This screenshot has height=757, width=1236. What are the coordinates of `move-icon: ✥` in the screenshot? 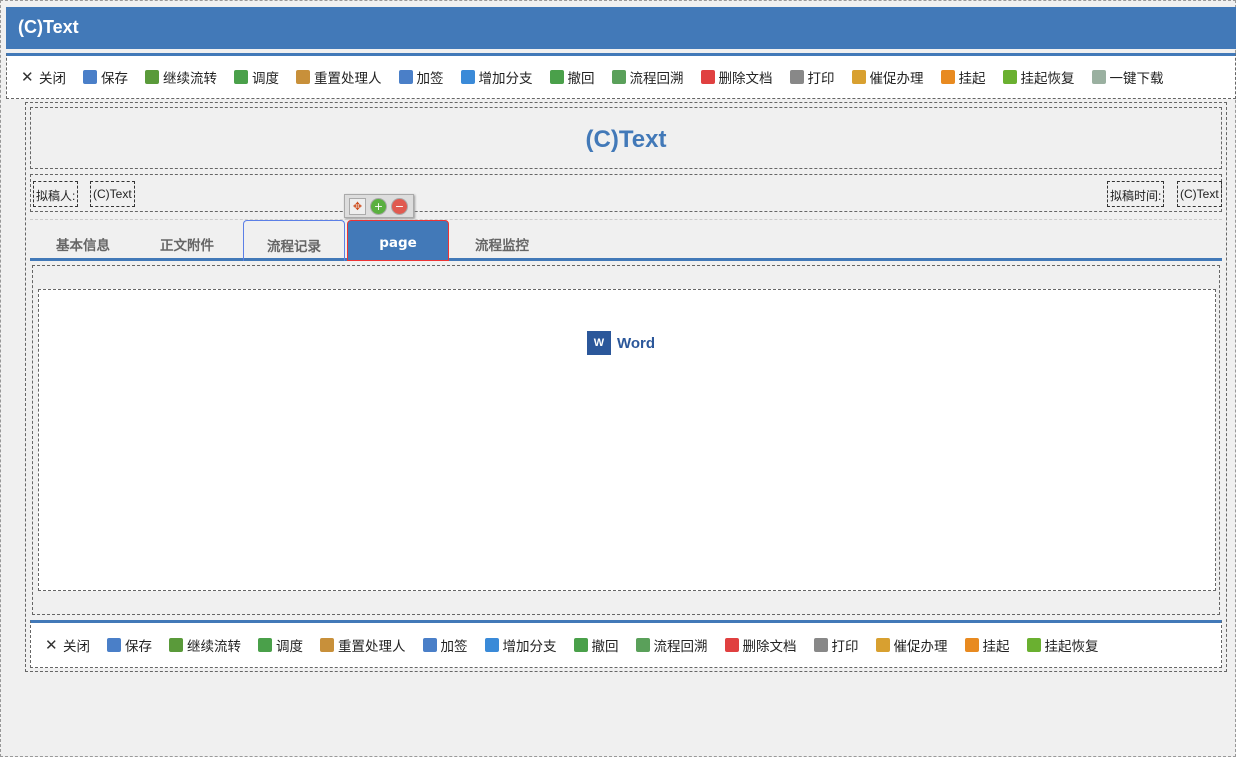 It's located at (357, 206).